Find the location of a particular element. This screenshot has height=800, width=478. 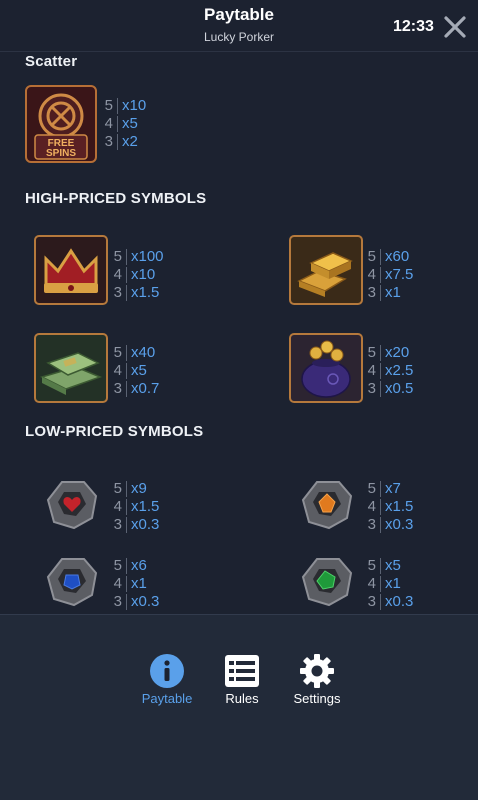

orange-gem-payouts: 5 x7 4 x1.5 3 x0.3 is located at coordinates (396, 507).